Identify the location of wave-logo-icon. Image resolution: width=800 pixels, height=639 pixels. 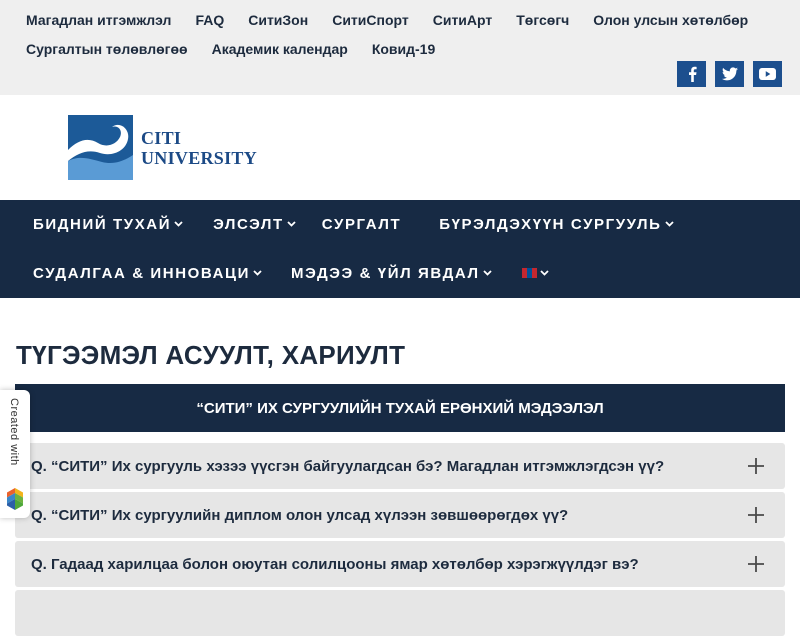
(100, 147).